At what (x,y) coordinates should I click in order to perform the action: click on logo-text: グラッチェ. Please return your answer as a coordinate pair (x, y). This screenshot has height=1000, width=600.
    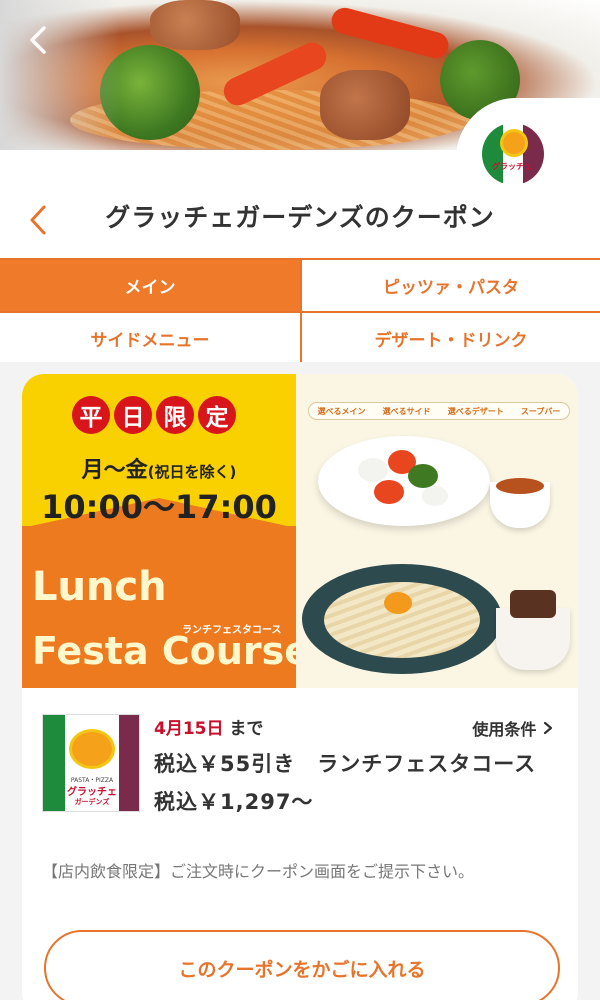
    Looking at the image, I should click on (512, 166).